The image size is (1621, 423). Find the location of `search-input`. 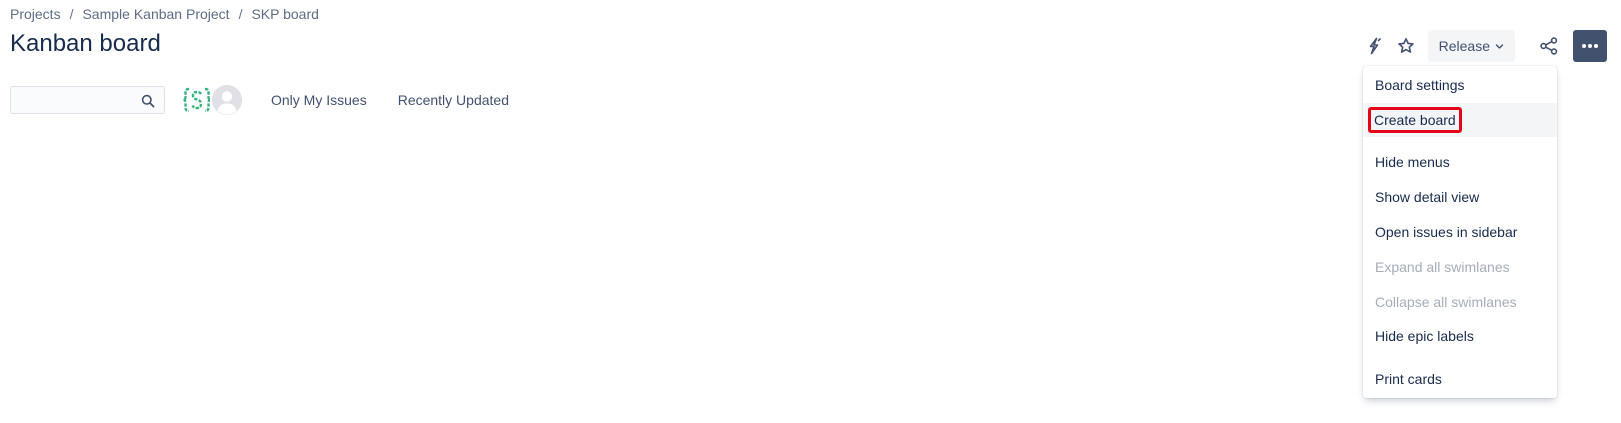

search-input is located at coordinates (77, 99).